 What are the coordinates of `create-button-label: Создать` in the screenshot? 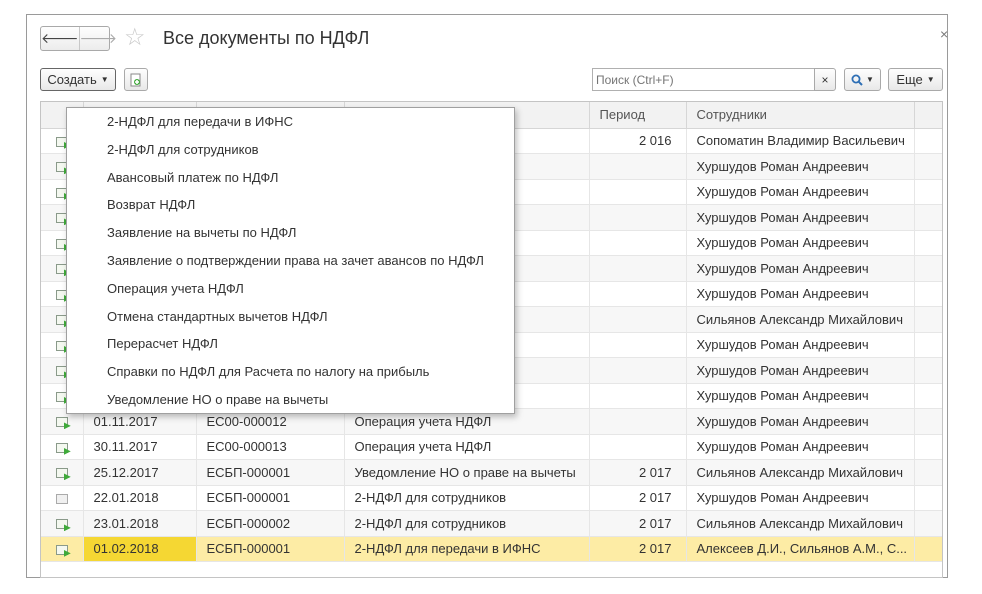 It's located at (72, 79).